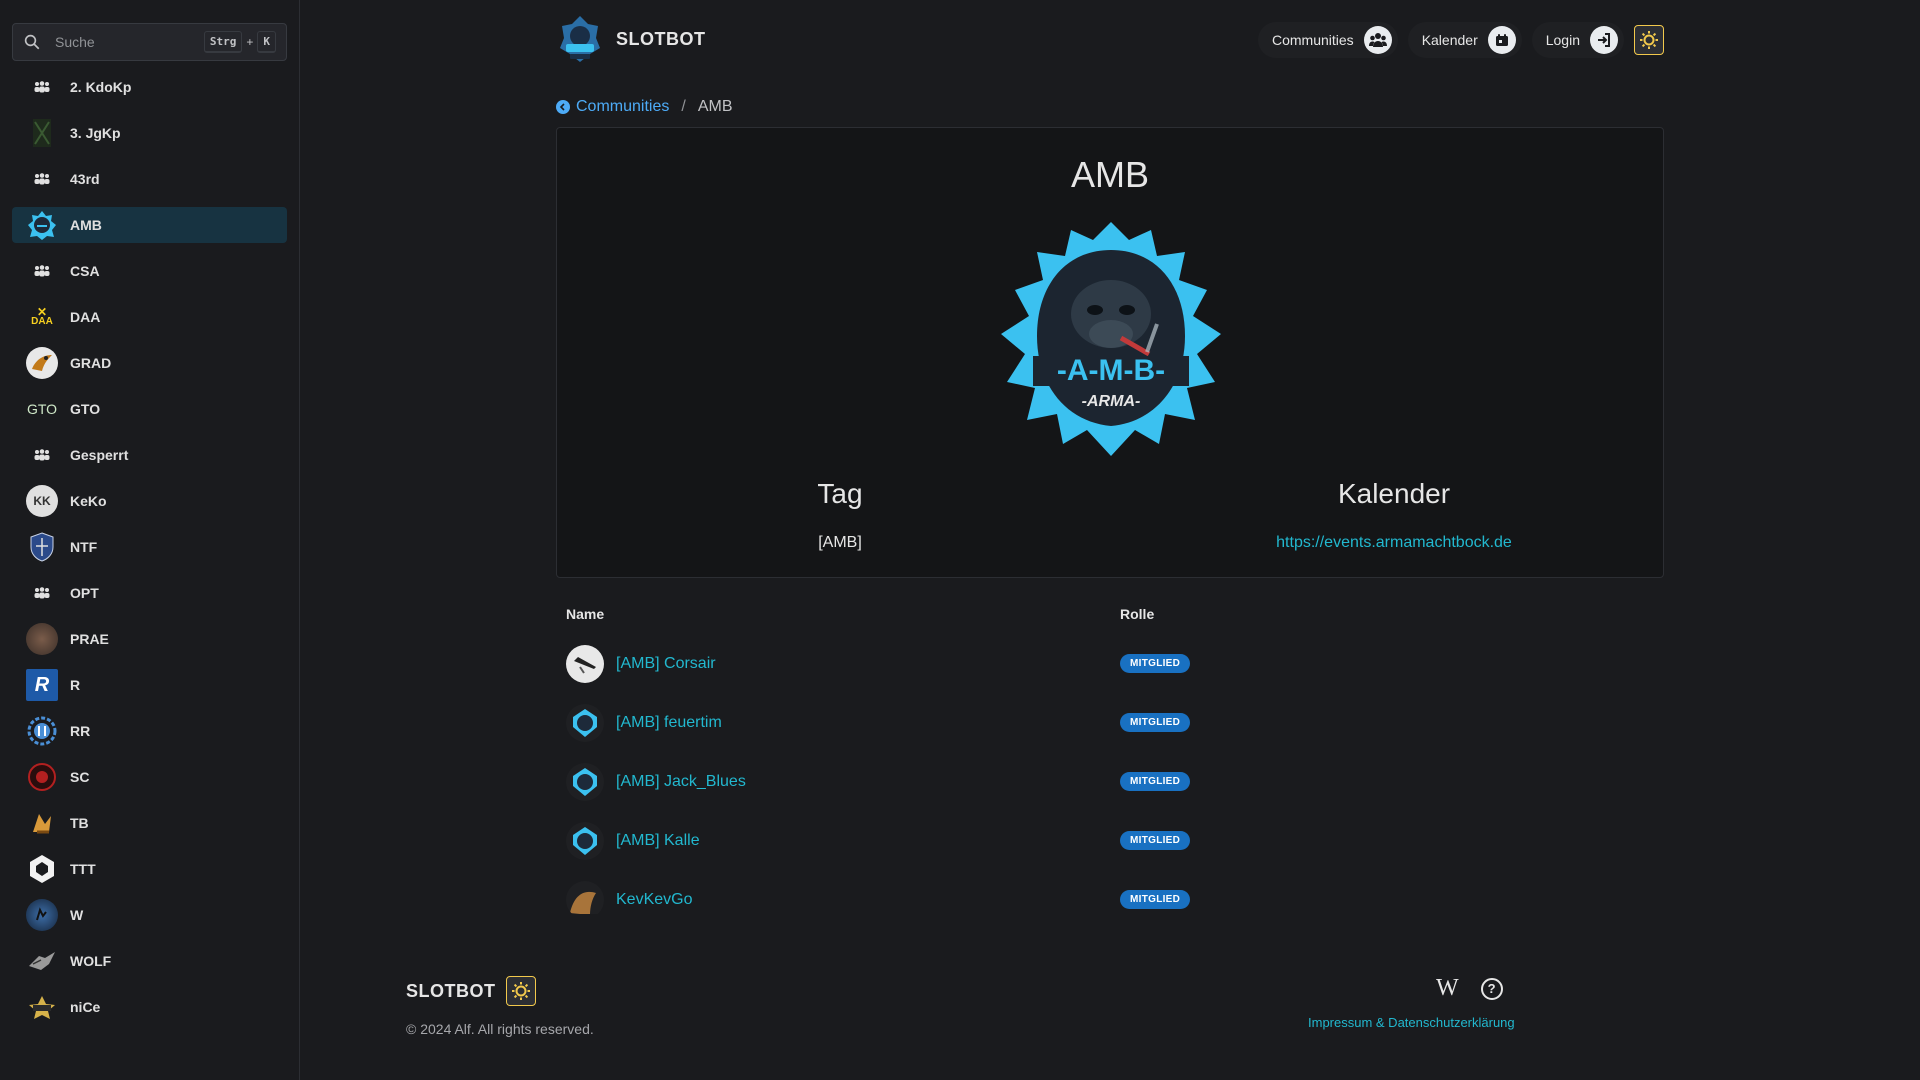 This screenshot has height=1080, width=1920. What do you see at coordinates (223, 42) in the screenshot?
I see `kbd-modifier: Strg` at bounding box center [223, 42].